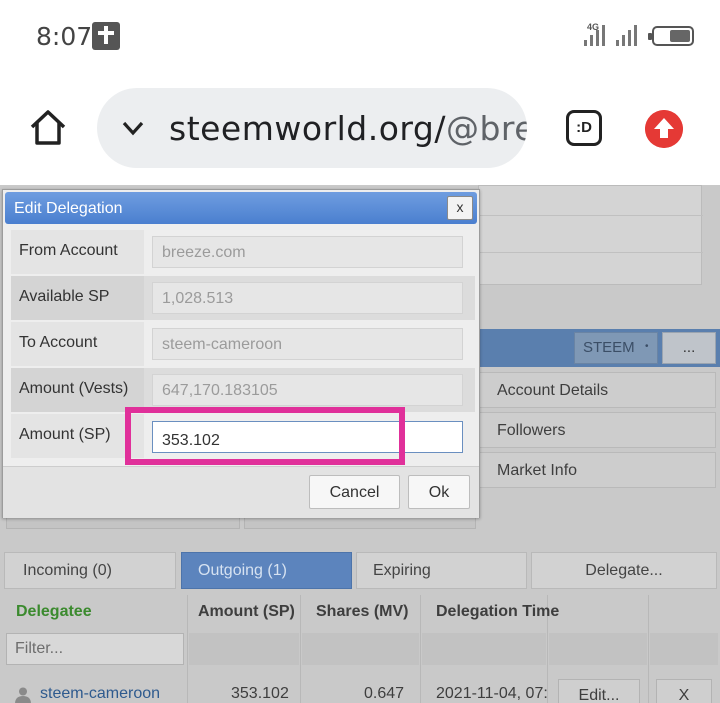 Image resolution: width=720 pixels, height=703 pixels. I want to click on extension-icon: :D, so click(584, 128).